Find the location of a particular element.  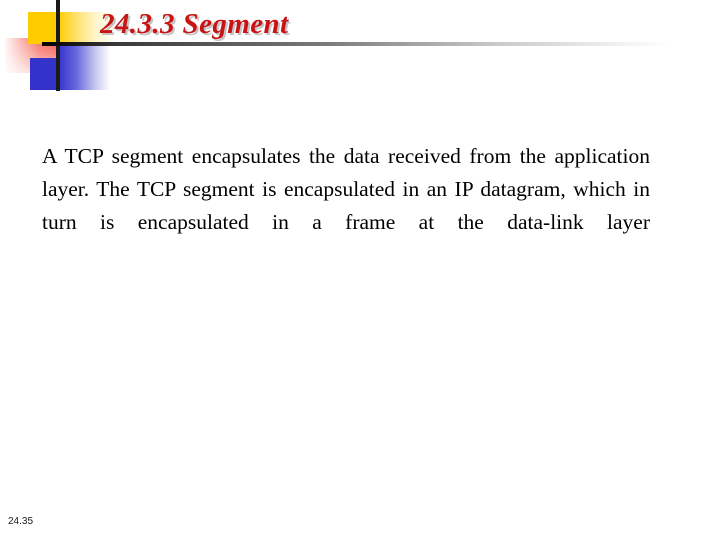

slide-title: 24.3.3 Segment is located at coordinates (194, 24).